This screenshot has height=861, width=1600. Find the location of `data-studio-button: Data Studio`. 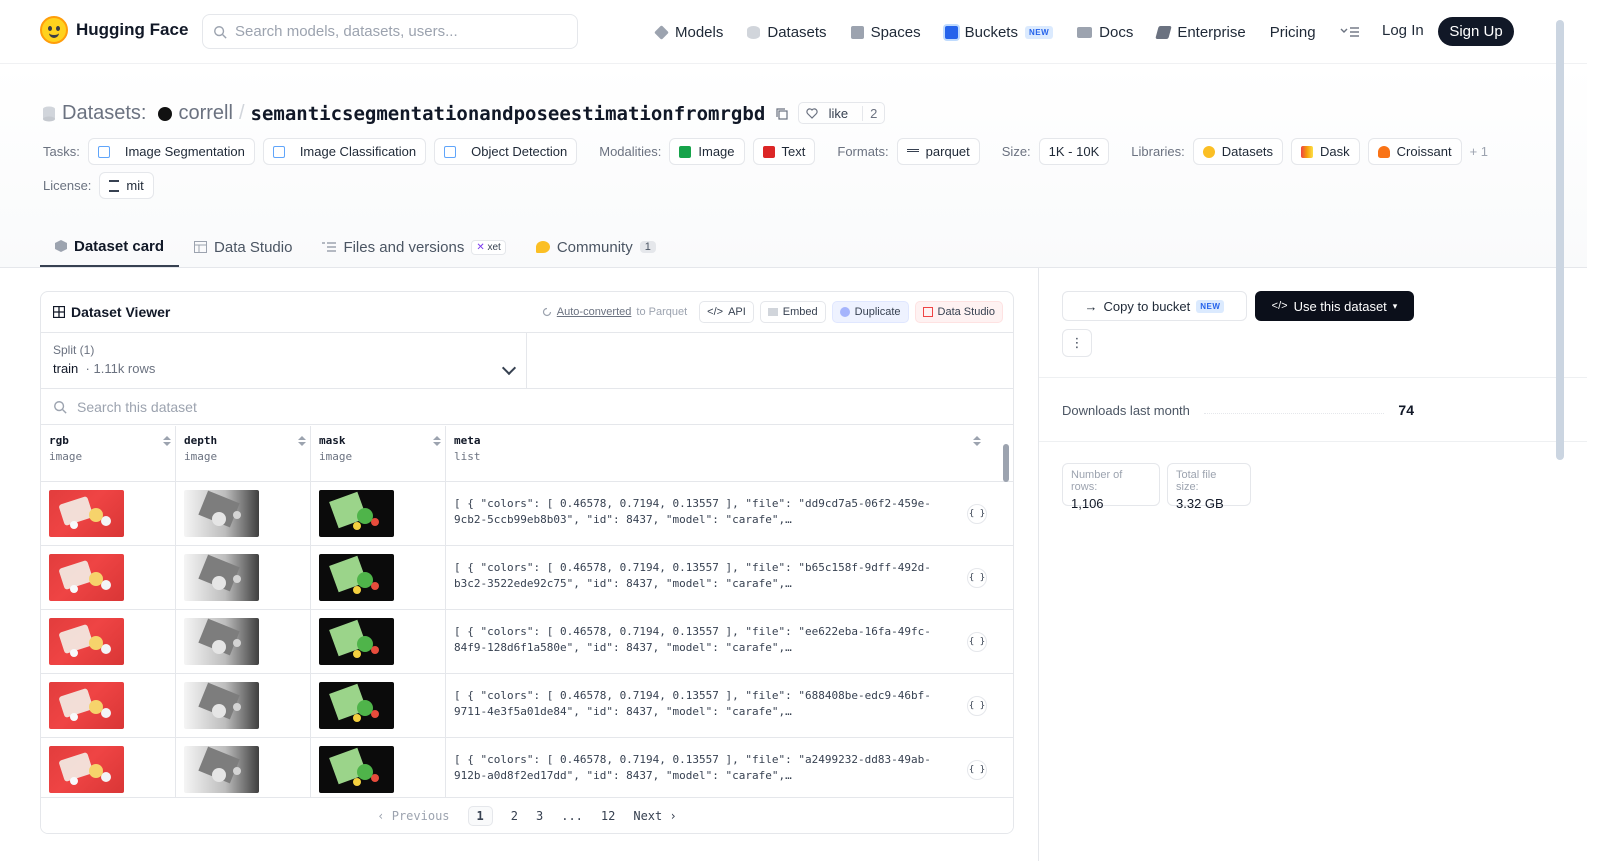

data-studio-button: Data Studio is located at coordinates (958, 312).